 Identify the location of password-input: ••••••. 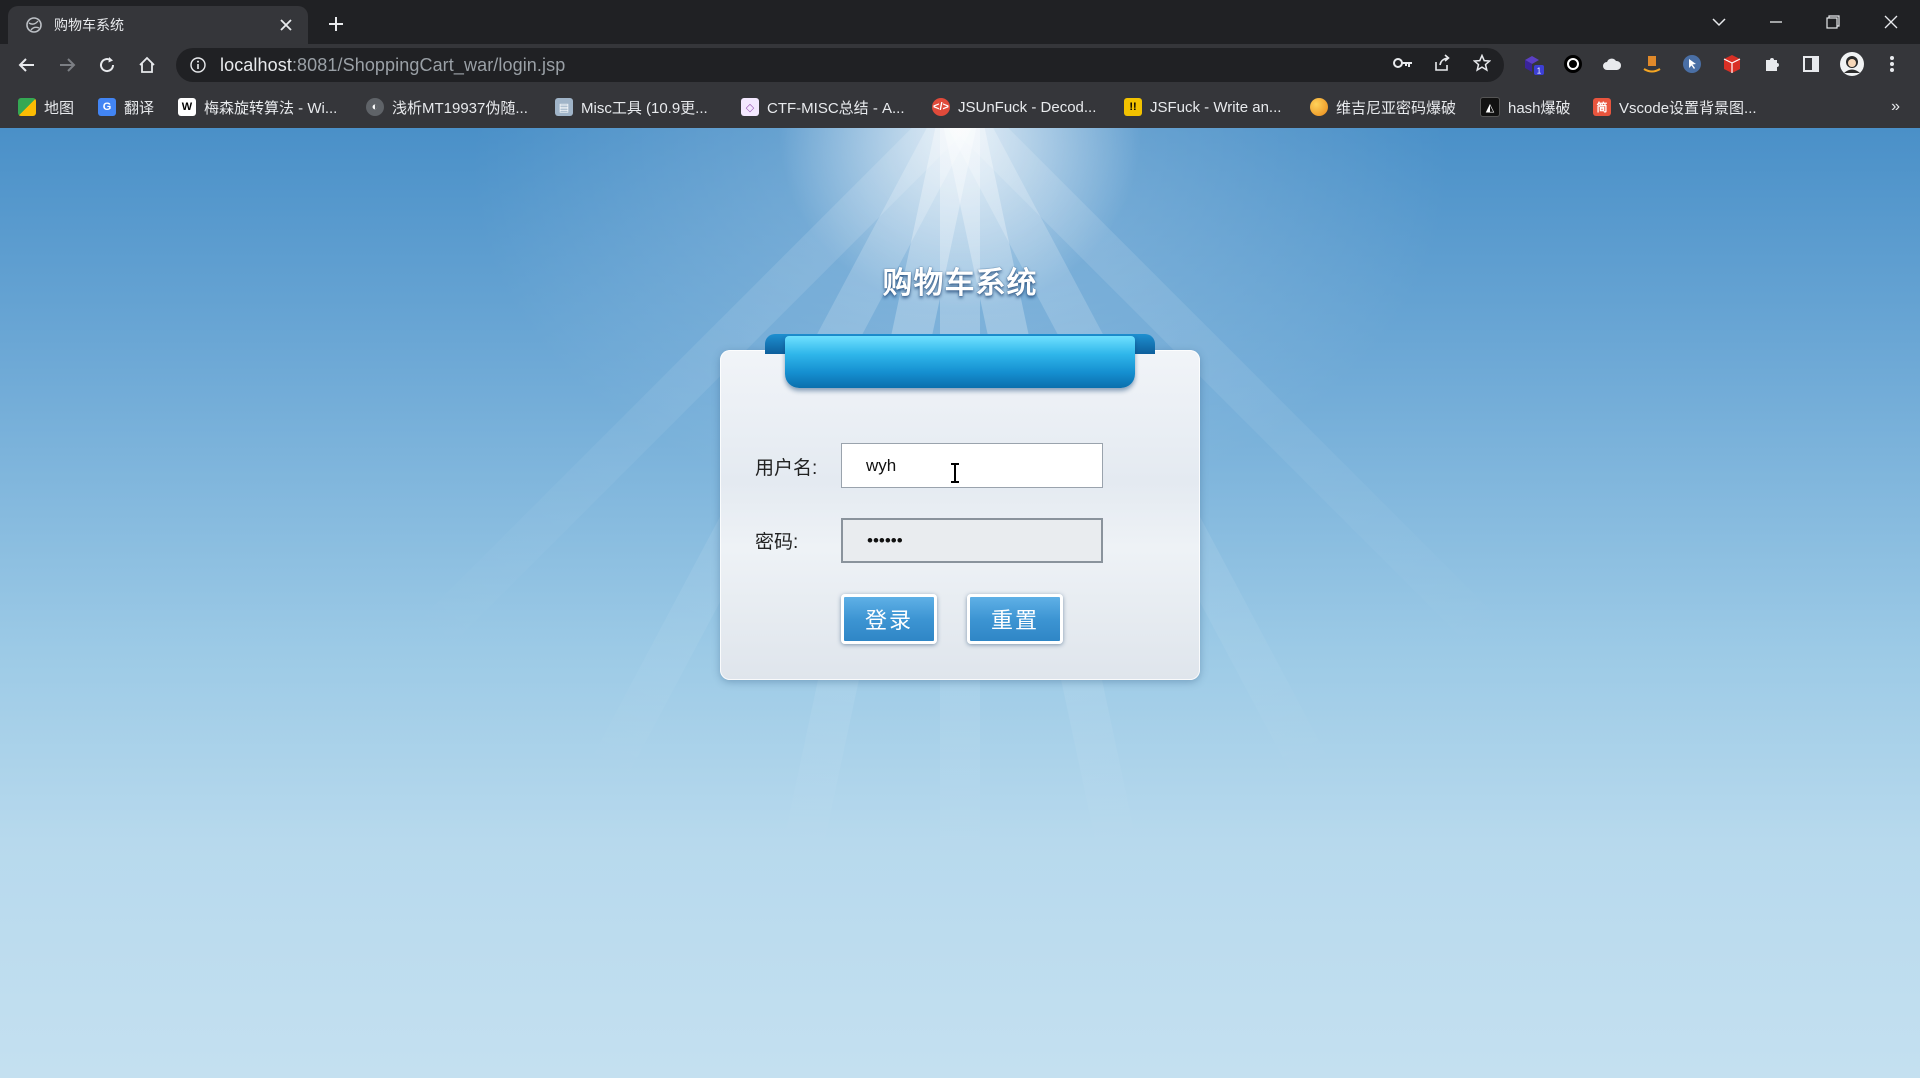
(972, 540).